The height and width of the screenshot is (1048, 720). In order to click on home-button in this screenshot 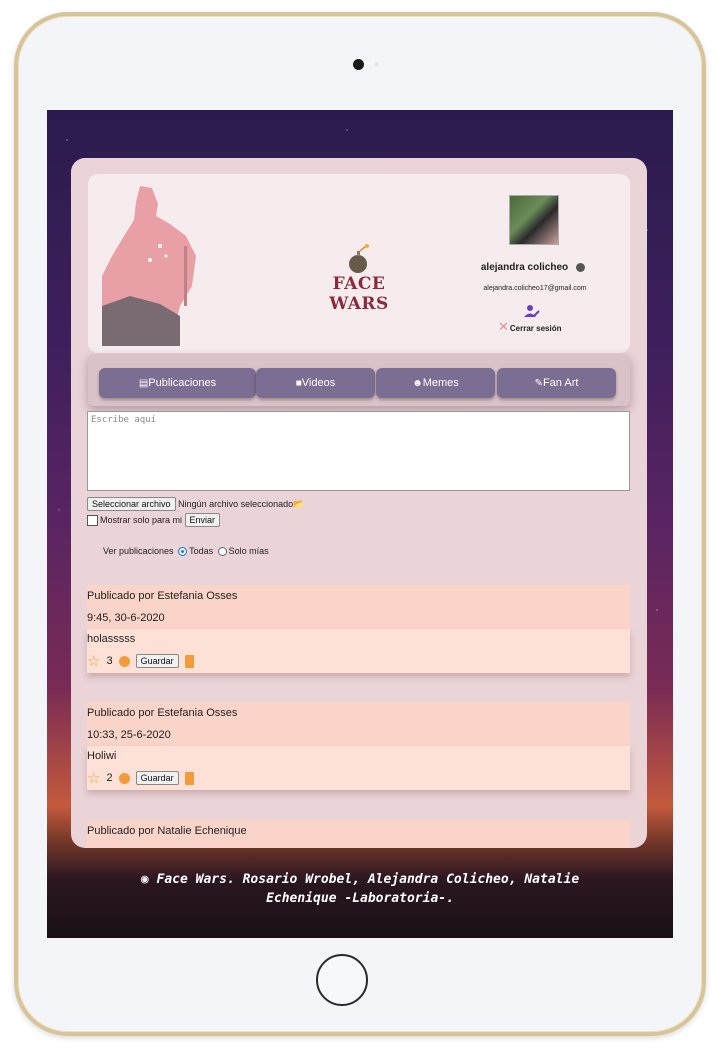, I will do `click(342, 980)`.